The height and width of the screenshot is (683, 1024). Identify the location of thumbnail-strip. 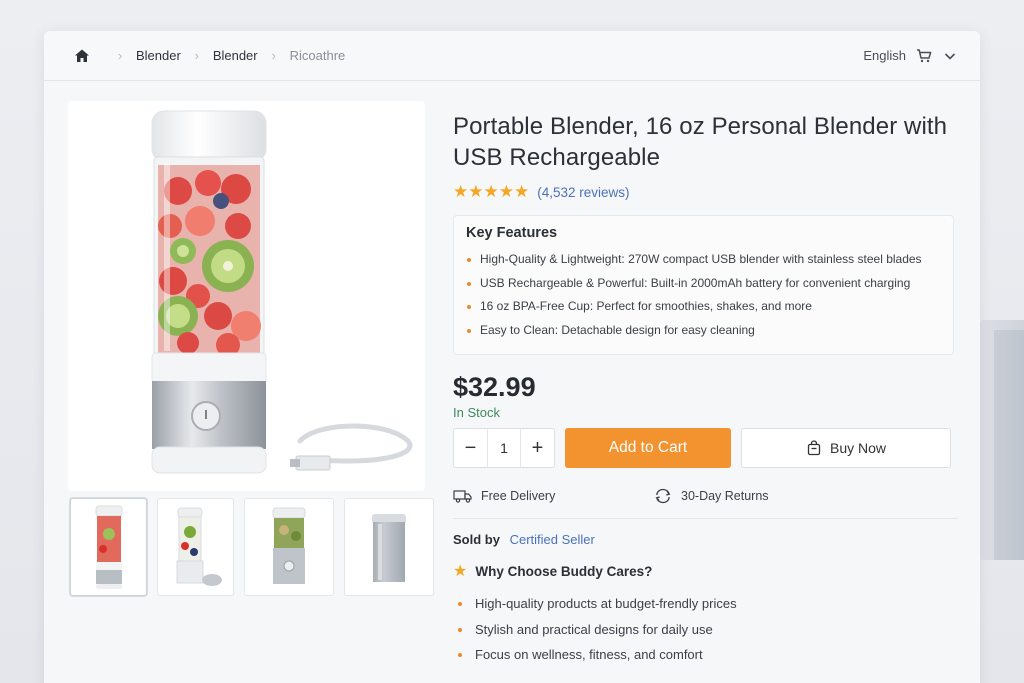
(252, 547).